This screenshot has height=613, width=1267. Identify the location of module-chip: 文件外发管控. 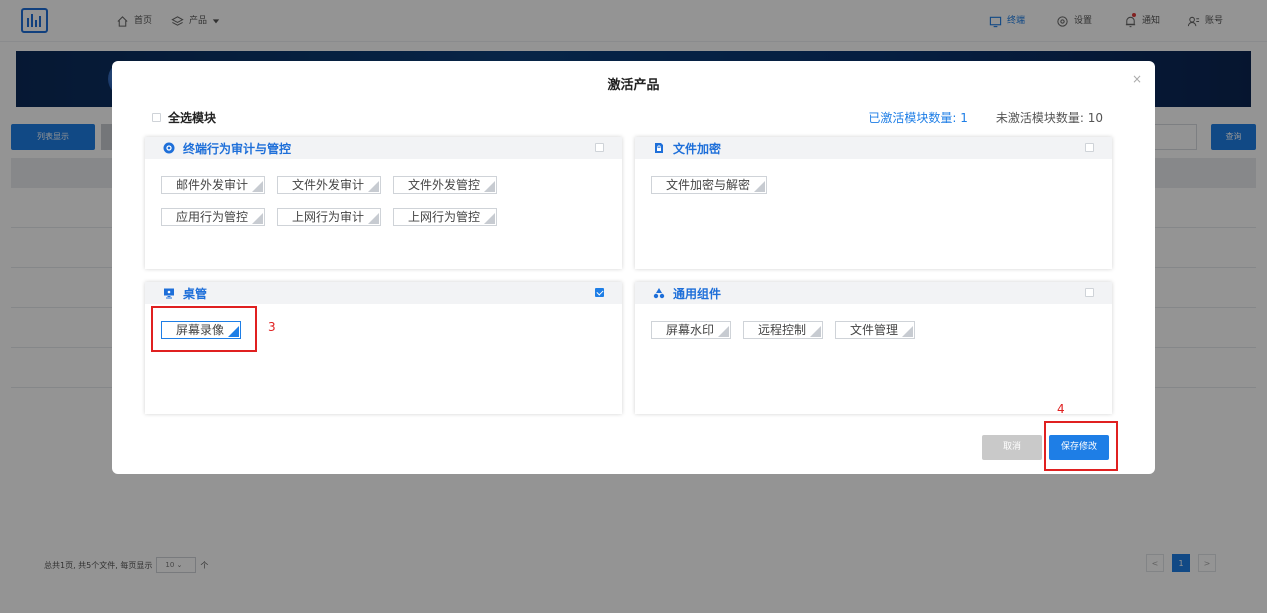
(445, 185).